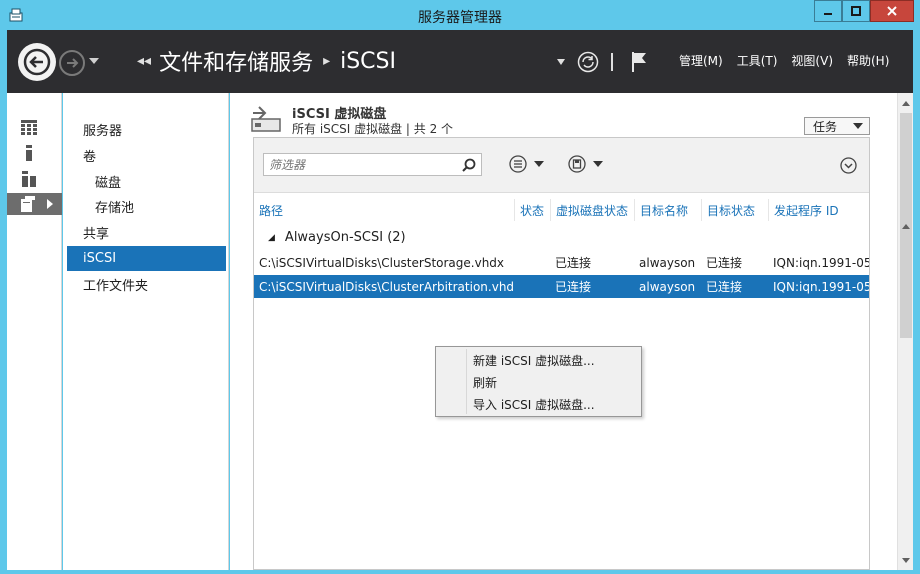 This screenshot has width=920, height=574. I want to click on group-header: ◢ AlwaysOn-SCSI (2), so click(337, 237).